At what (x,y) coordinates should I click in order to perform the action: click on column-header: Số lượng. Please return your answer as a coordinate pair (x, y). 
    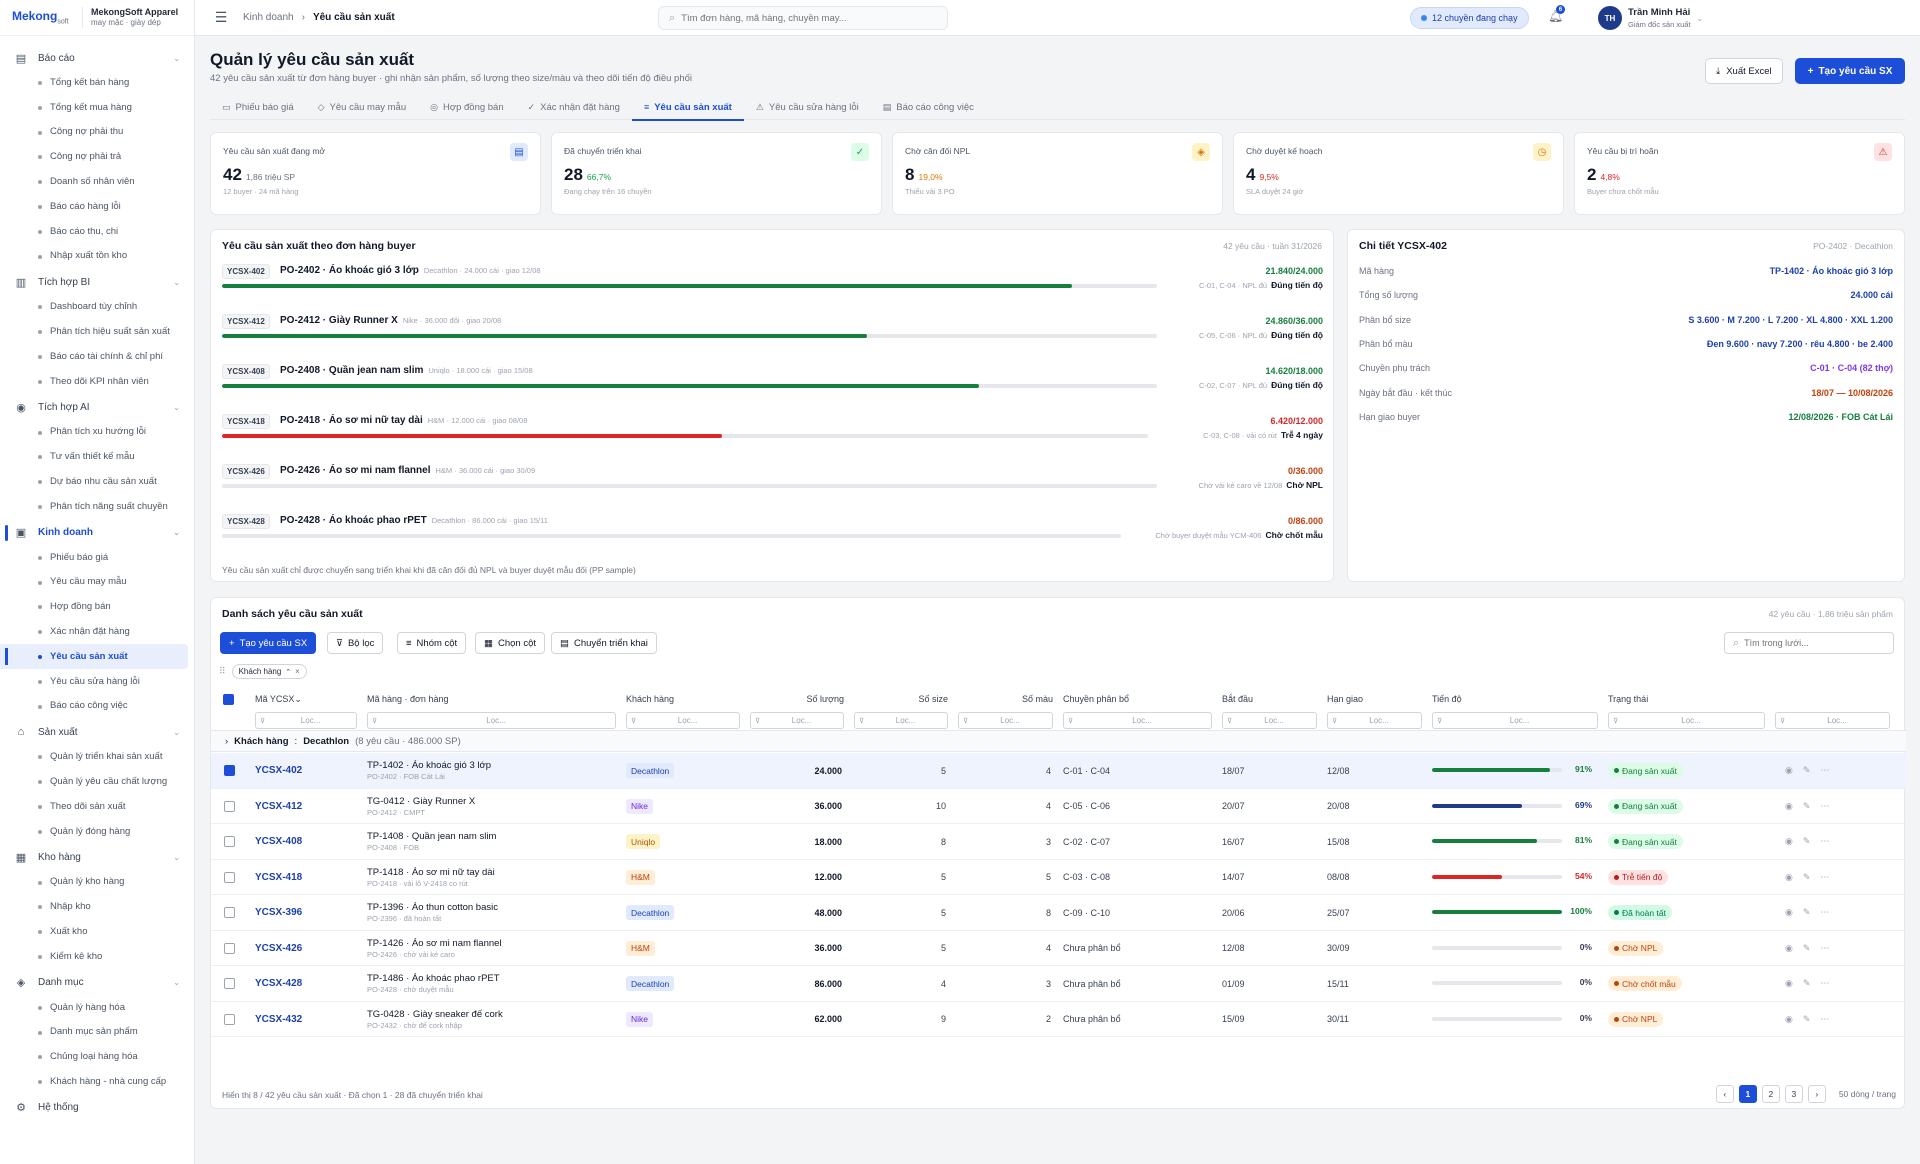
    Looking at the image, I should click on (798, 699).